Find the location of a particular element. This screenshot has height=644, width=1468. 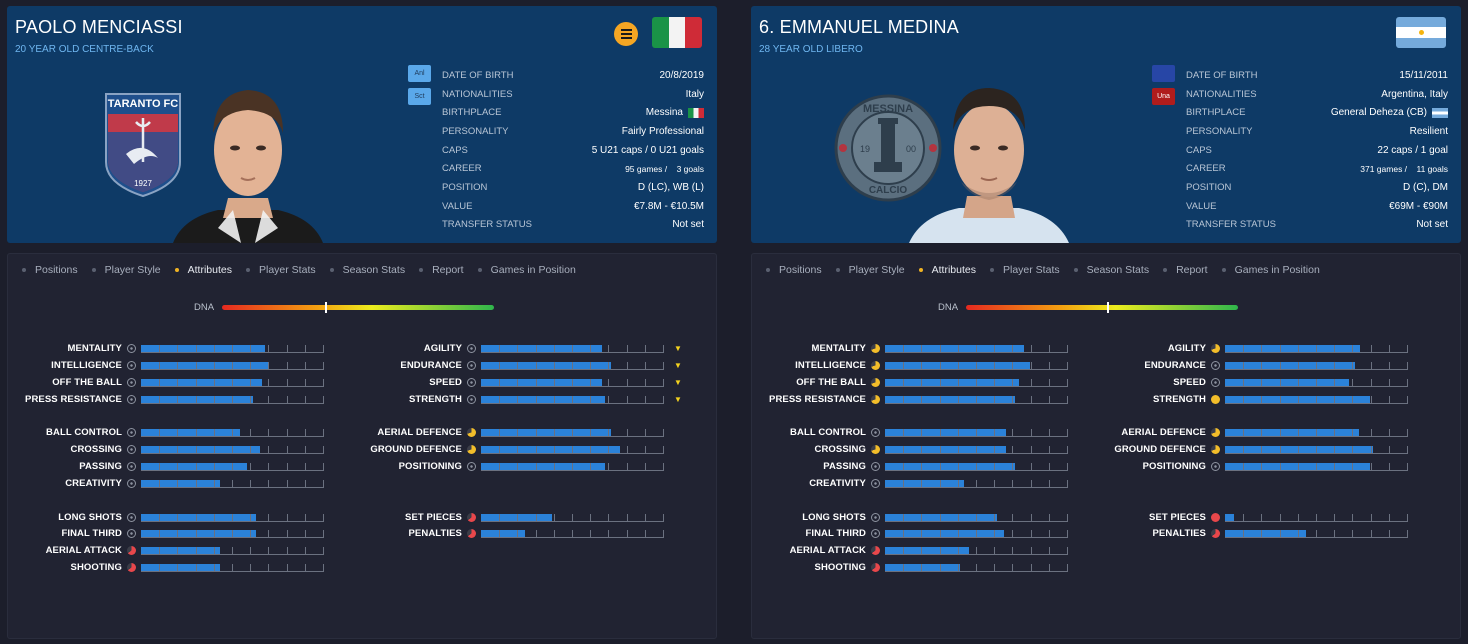

attribute-row: AGILITY is located at coordinates (1250, 348).